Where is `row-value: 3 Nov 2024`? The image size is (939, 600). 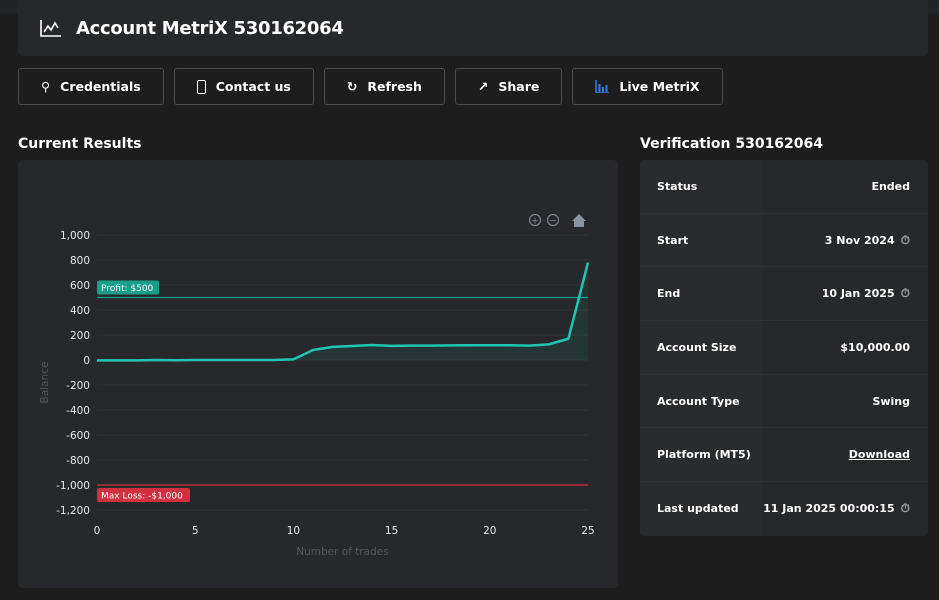 row-value: 3 Nov 2024 is located at coordinates (859, 240).